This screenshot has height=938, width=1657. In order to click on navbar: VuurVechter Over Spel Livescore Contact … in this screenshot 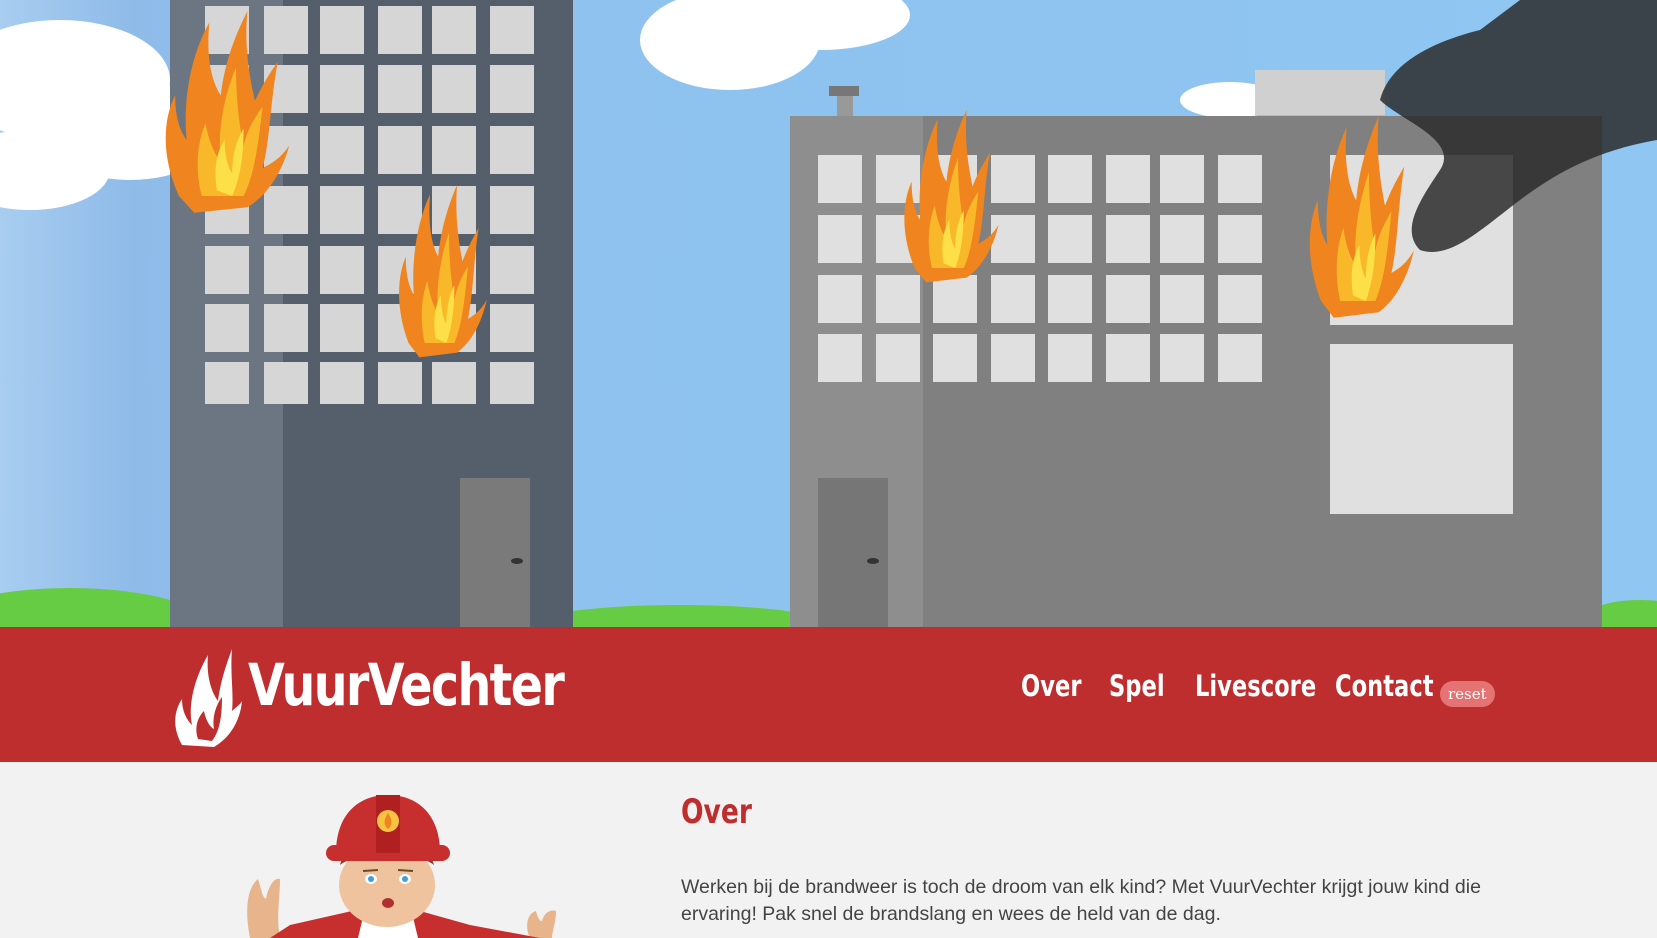, I will do `click(828, 694)`.